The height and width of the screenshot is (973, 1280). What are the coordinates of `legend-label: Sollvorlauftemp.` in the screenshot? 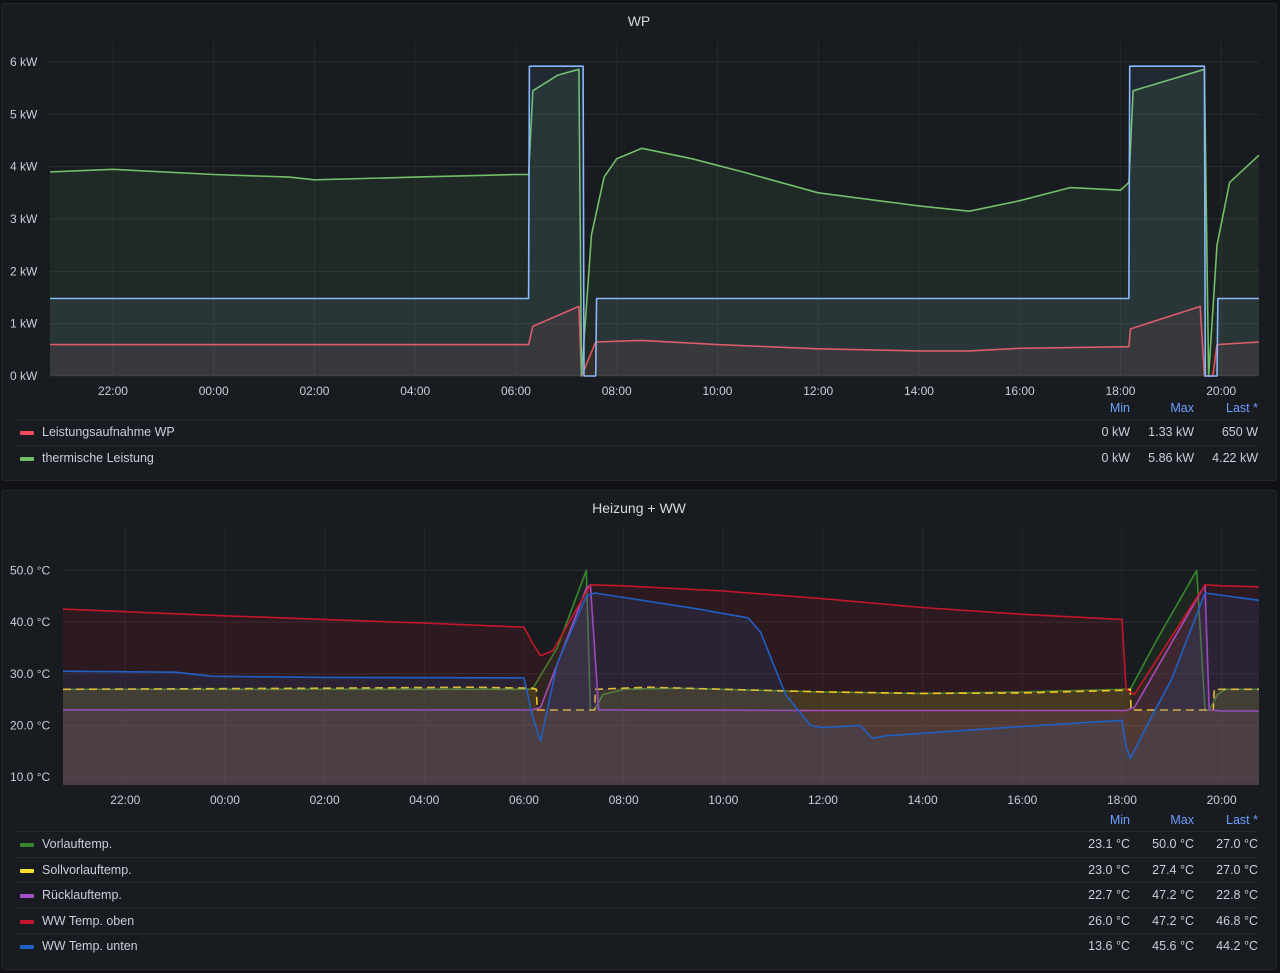 It's located at (87, 870).